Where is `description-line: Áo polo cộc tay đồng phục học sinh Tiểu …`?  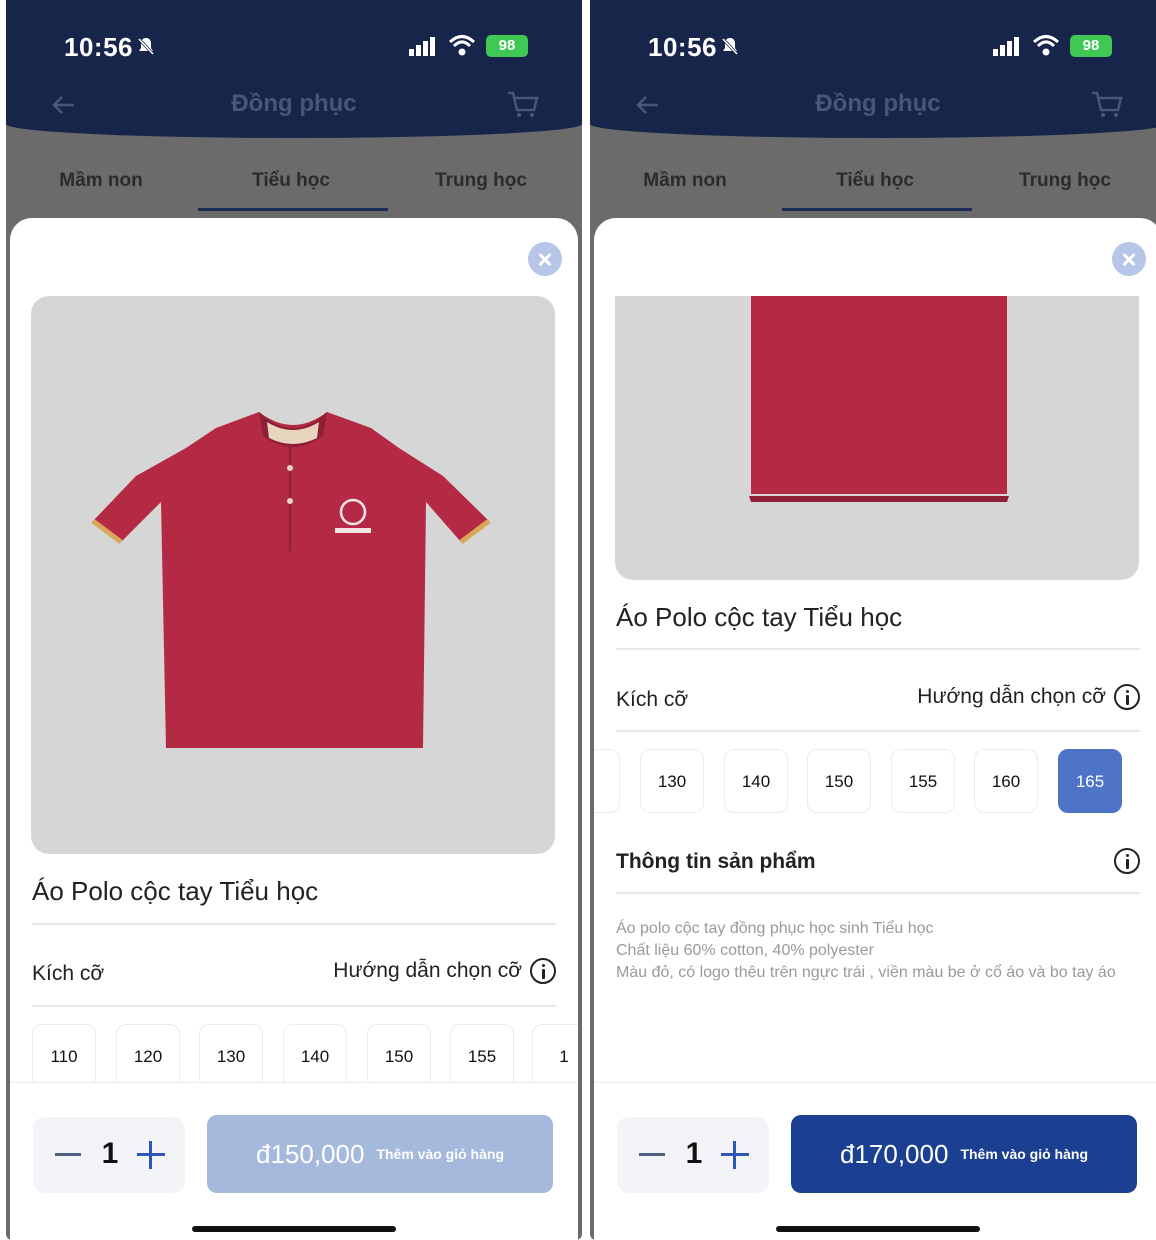
description-line: Áo polo cộc tay đồng phục học sinh Tiểu … is located at coordinates (775, 928).